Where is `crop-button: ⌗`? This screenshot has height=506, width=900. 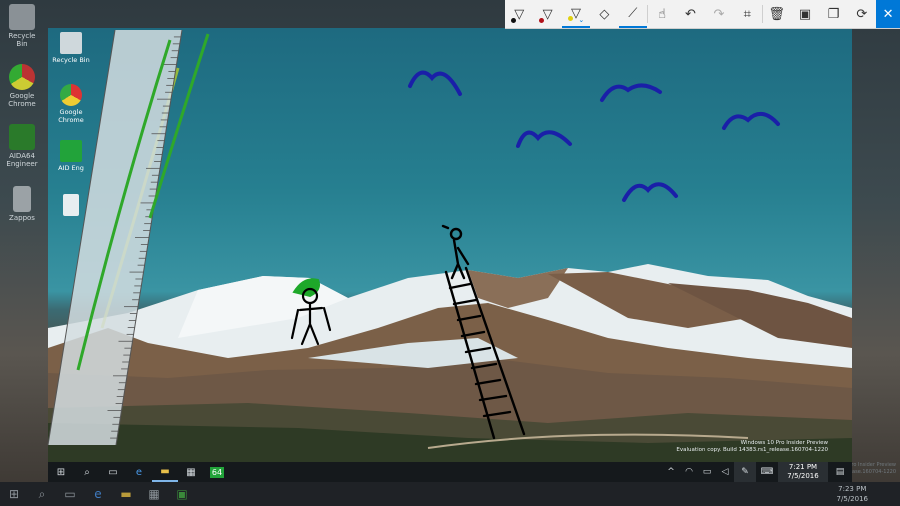
crop-button: ⌗ is located at coordinates (747, 14).